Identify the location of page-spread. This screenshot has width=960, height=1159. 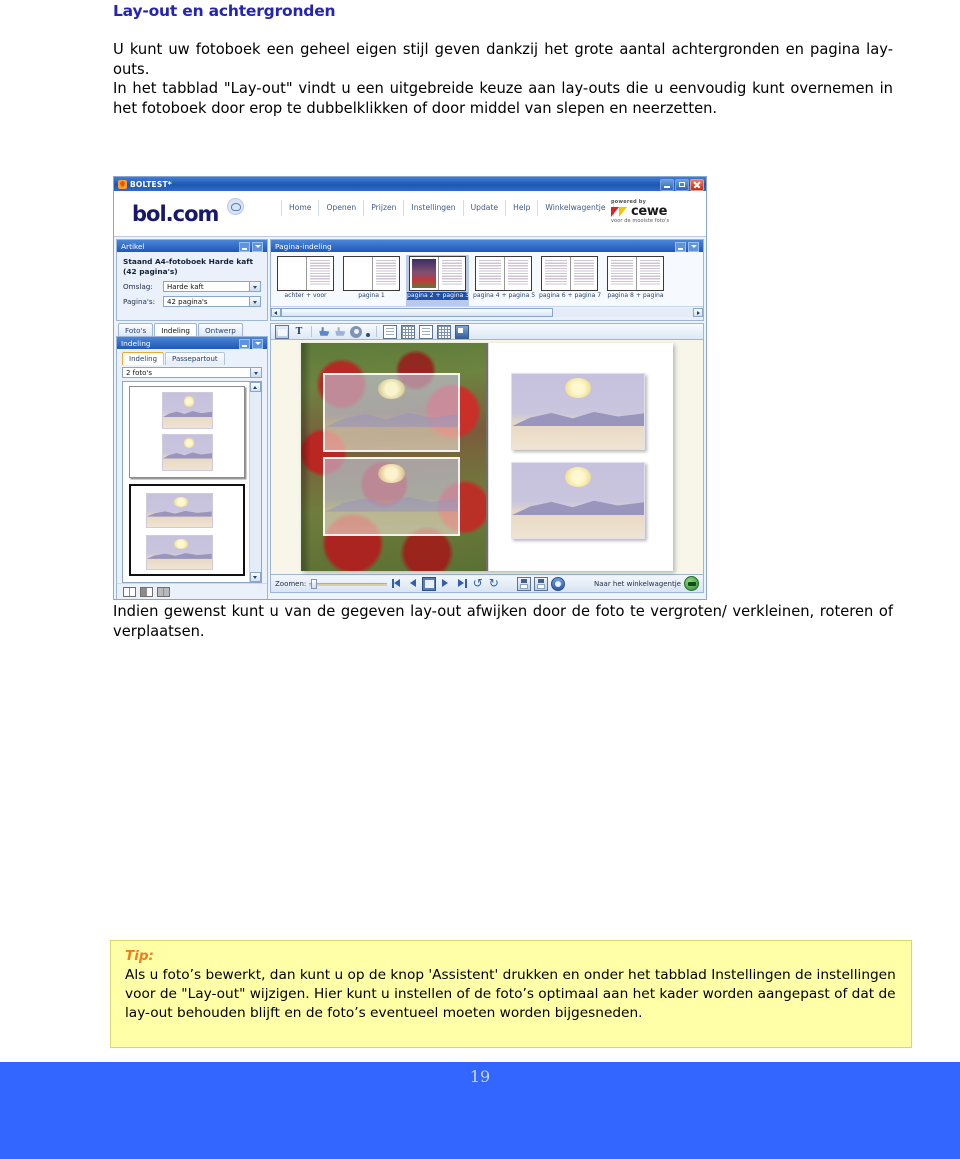
(487, 457).